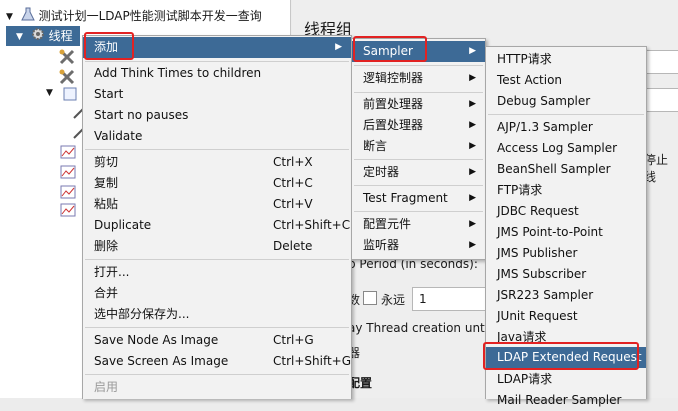 The image size is (678, 411). Describe the element at coordinates (566, 400) in the screenshot. I see `sampler-item-mail-reader: Mail Reader Sampler` at that location.